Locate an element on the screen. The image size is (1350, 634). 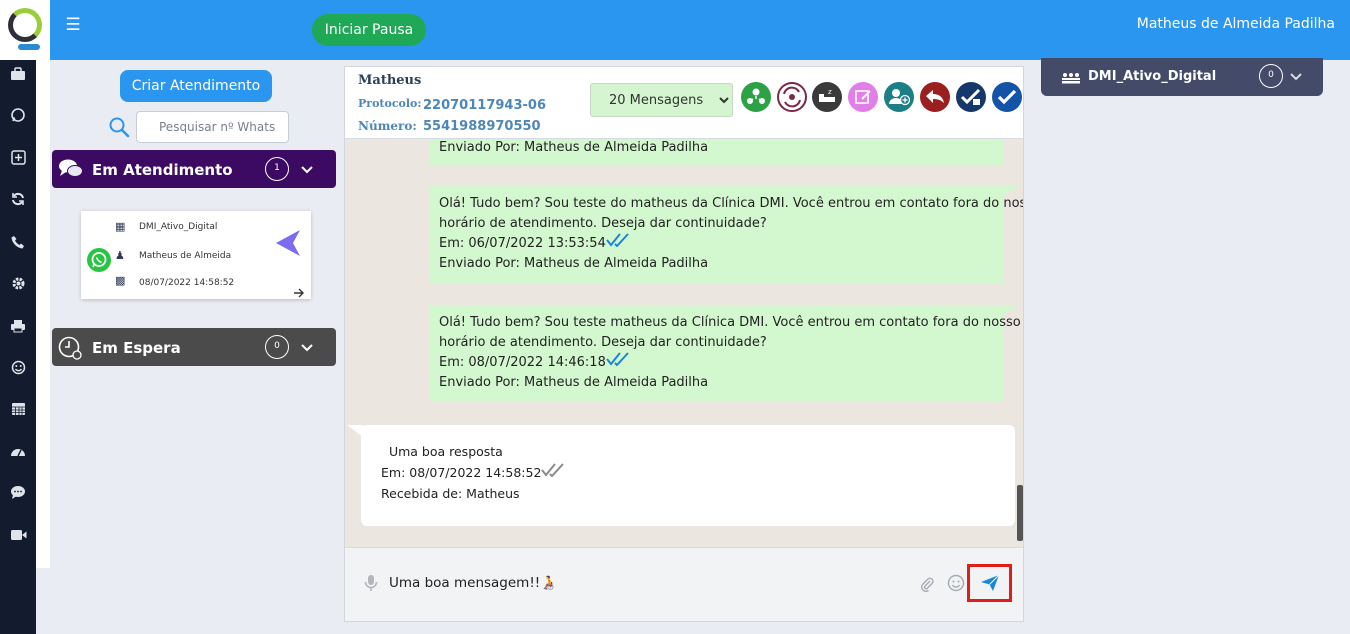
create-service-button: Criar Atendimento is located at coordinates (196, 86).